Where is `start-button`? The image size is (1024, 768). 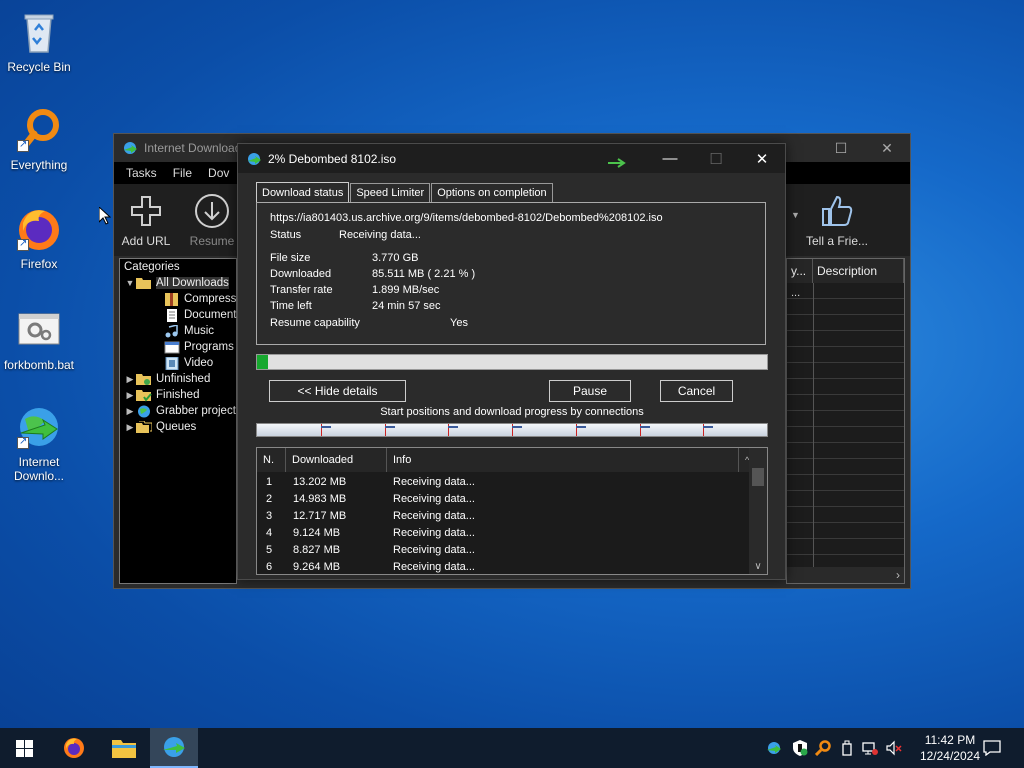
start-button is located at coordinates (24, 748).